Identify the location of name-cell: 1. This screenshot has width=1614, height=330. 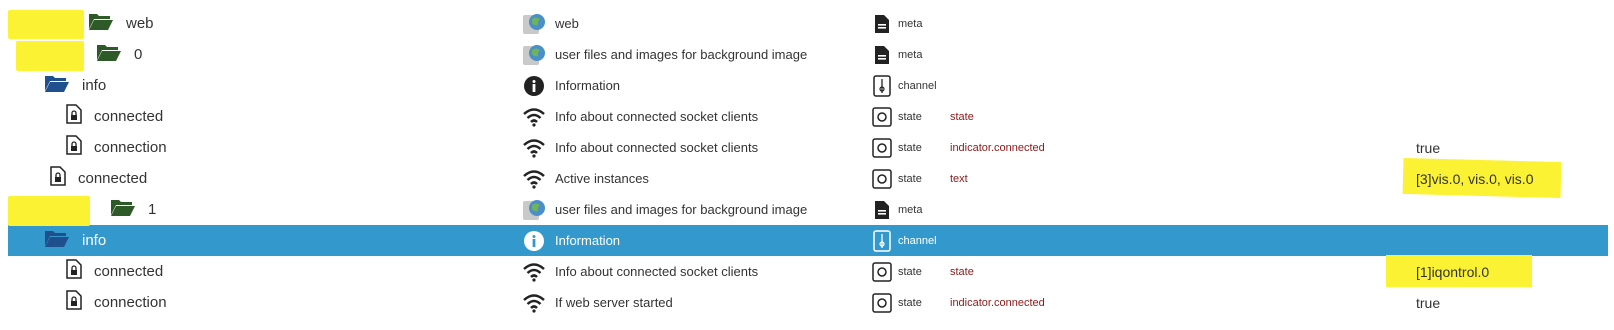
(82, 210).